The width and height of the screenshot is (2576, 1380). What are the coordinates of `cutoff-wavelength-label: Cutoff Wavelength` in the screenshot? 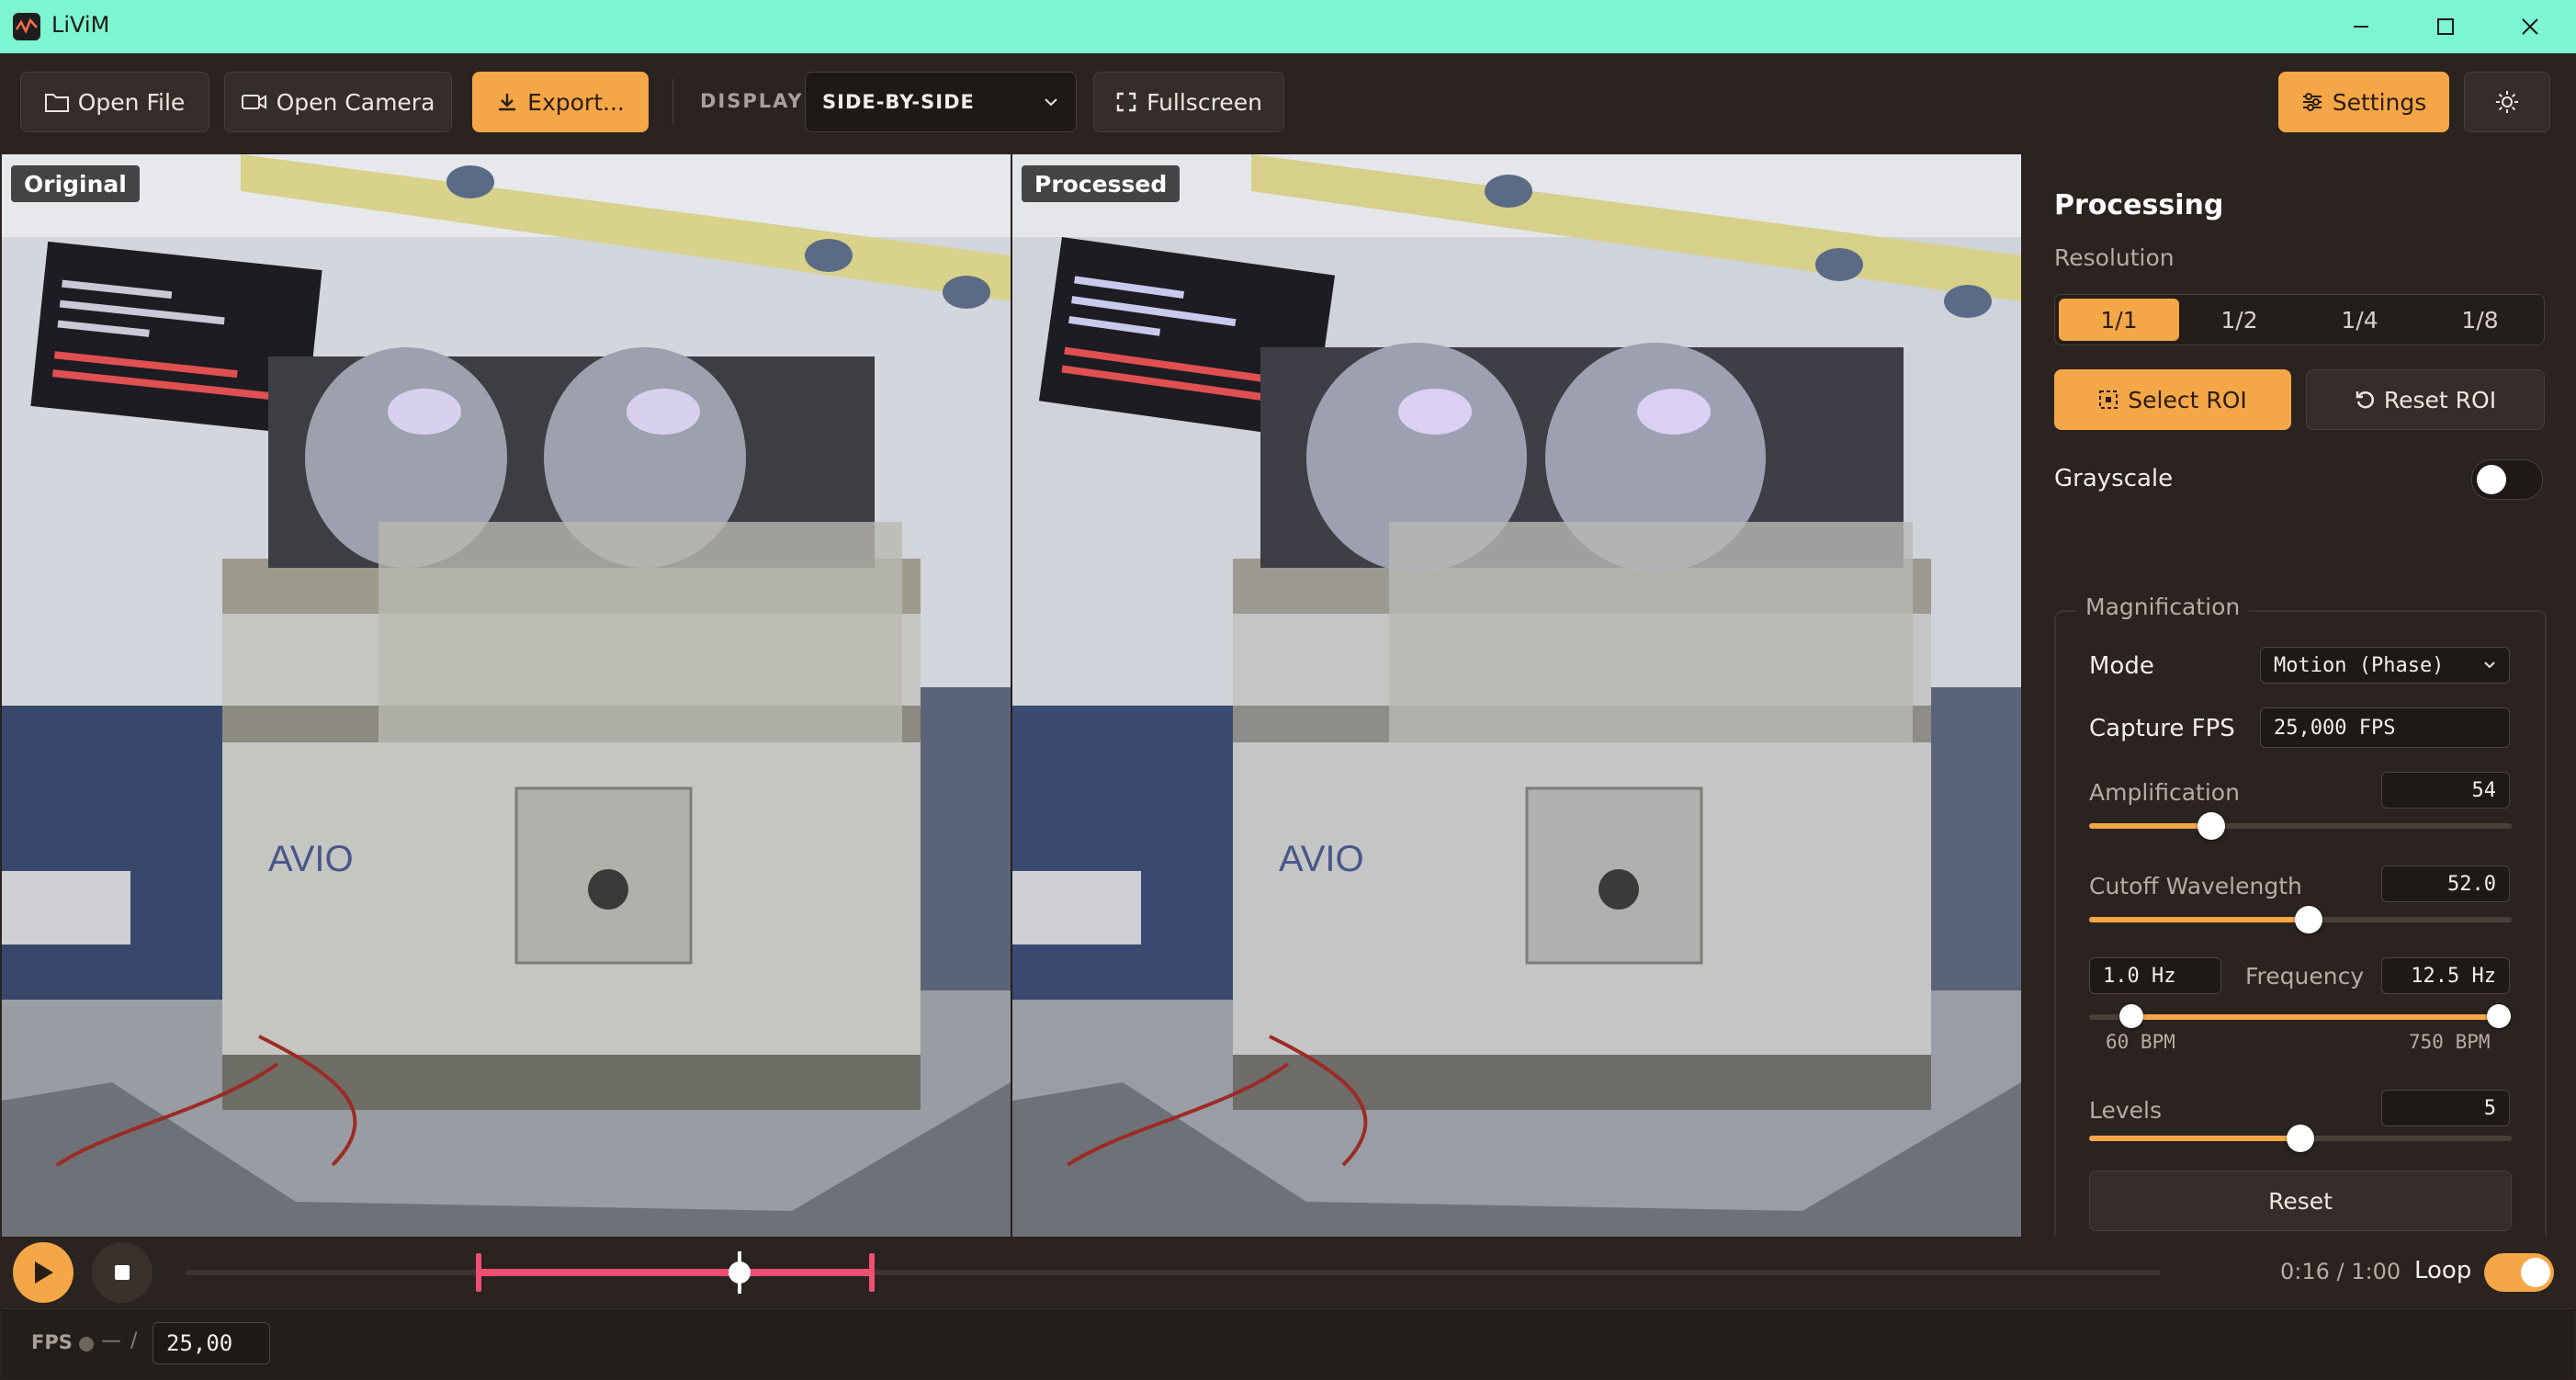 It's located at (2195, 886).